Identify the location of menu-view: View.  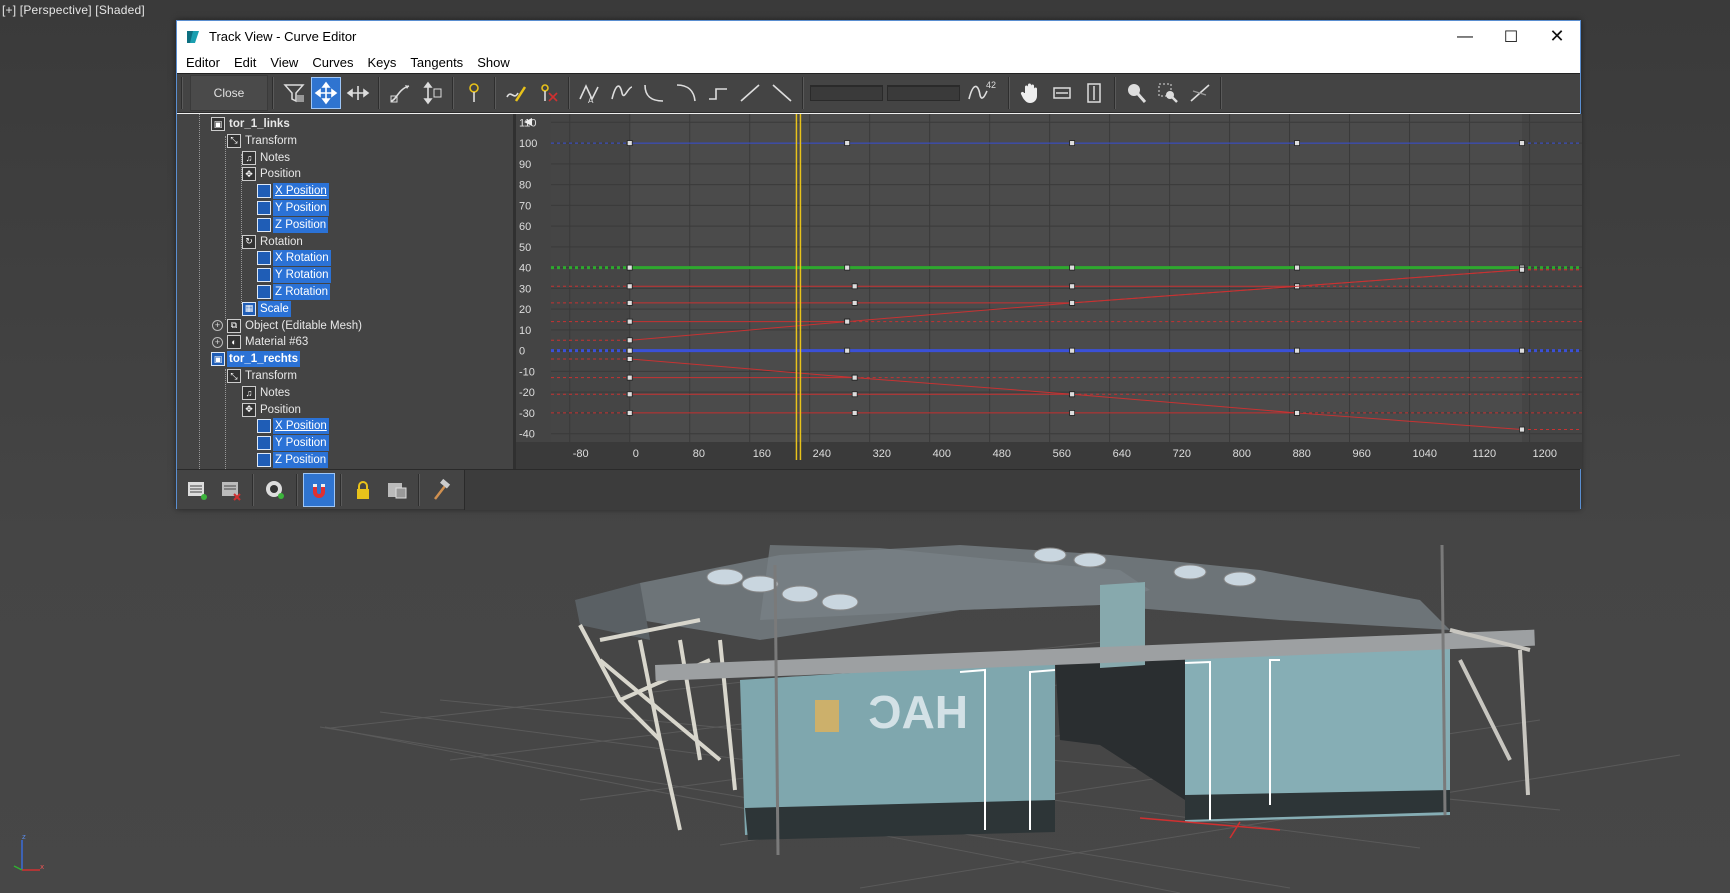
(284, 62).